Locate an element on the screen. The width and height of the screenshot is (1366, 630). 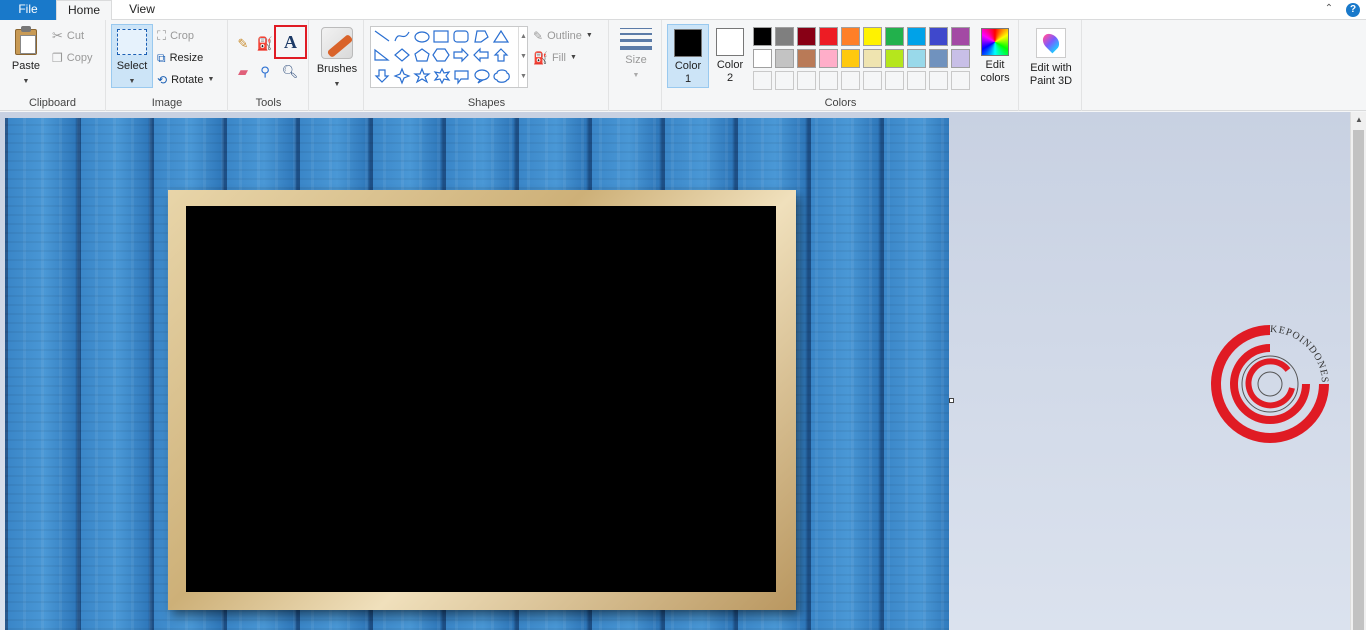
resize-label: Resize is located at coordinates (186, 58).